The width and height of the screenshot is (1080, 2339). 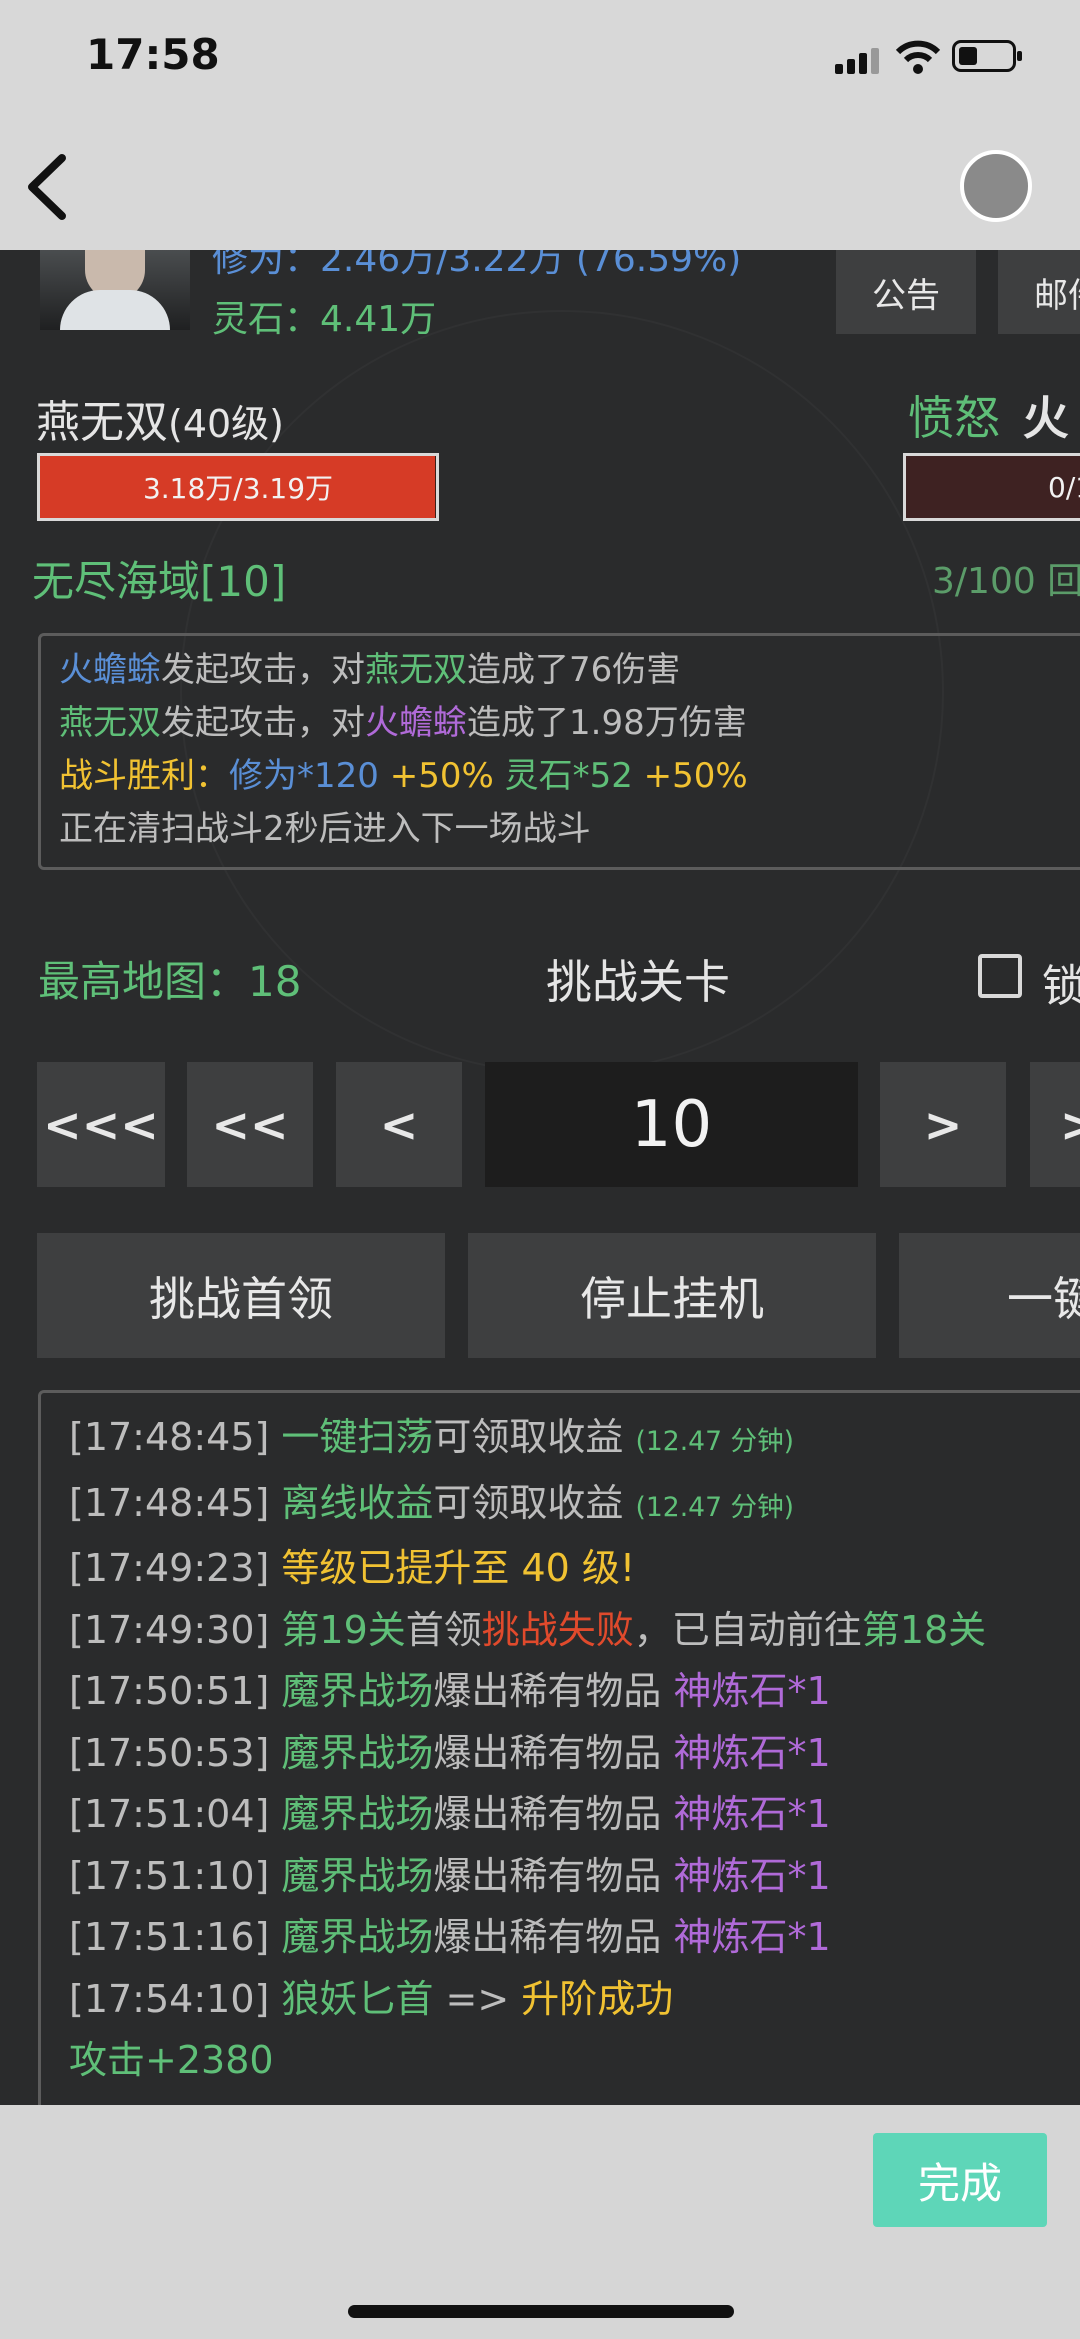 What do you see at coordinates (357, 1437) in the screenshot?
I see `log-segment: 一键扫荡` at bounding box center [357, 1437].